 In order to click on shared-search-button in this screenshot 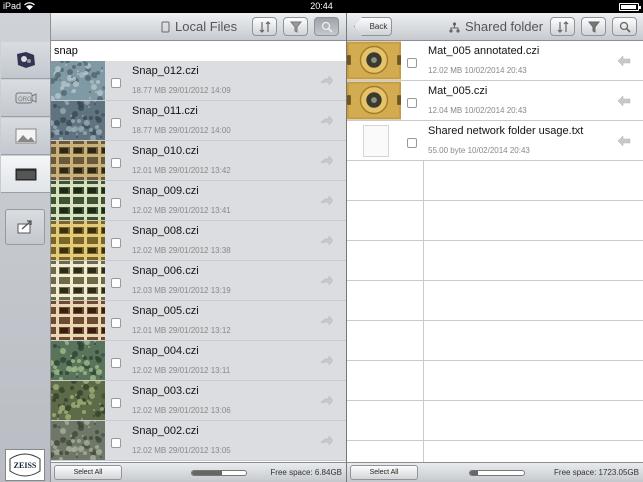, I will do `click(624, 26)`.